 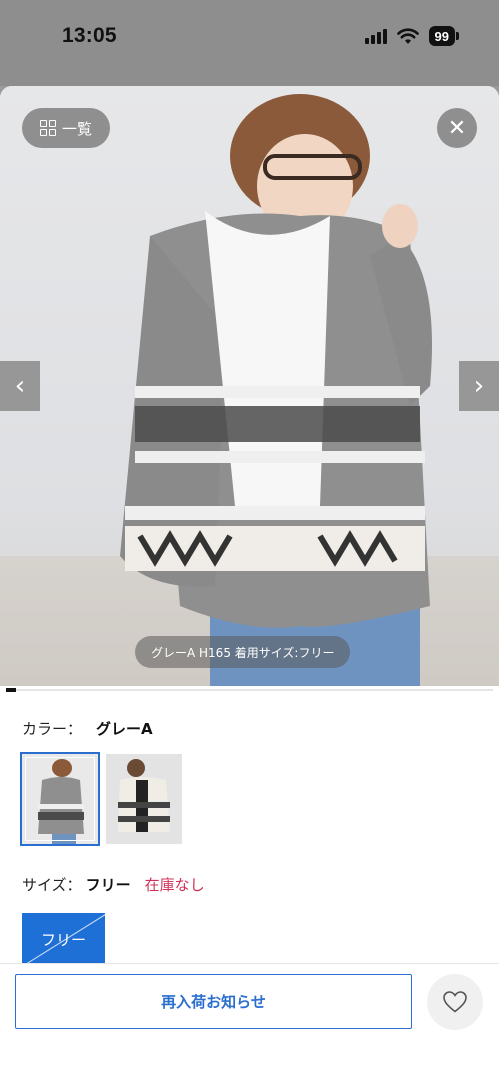 What do you see at coordinates (249, 43) in the screenshot?
I see `status-bar: 13:05 99` at bounding box center [249, 43].